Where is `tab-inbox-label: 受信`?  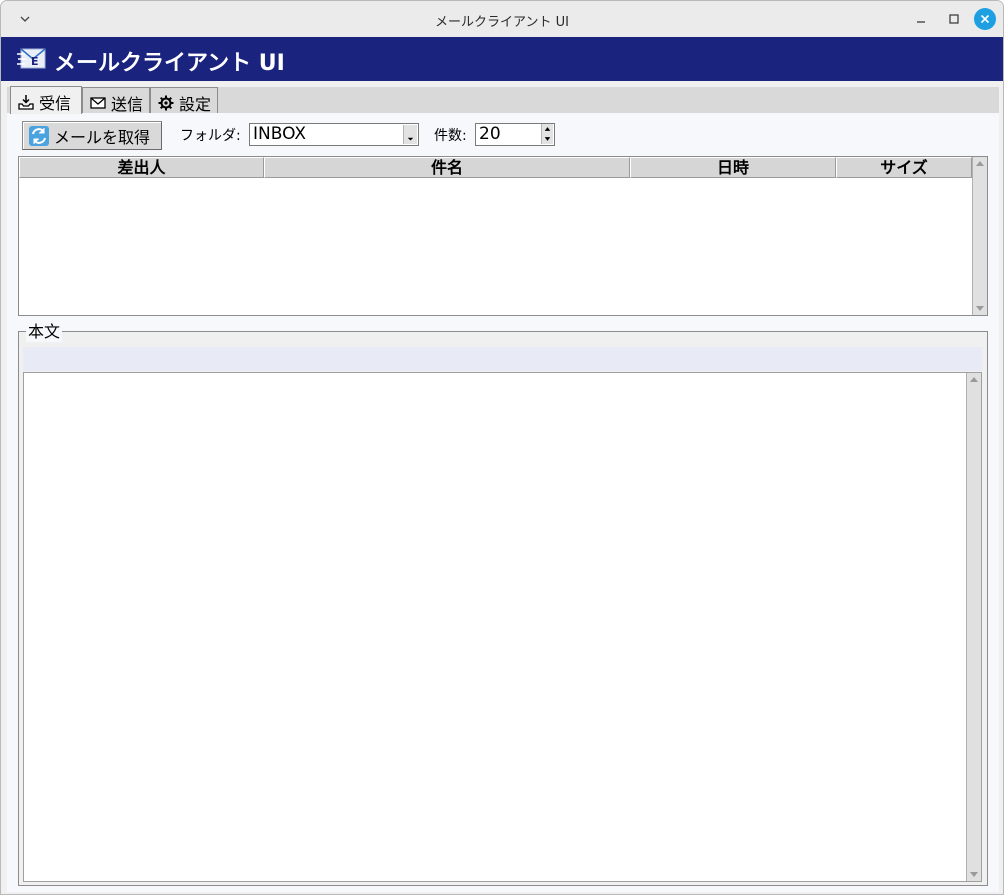 tab-inbox-label: 受信 is located at coordinates (55, 103).